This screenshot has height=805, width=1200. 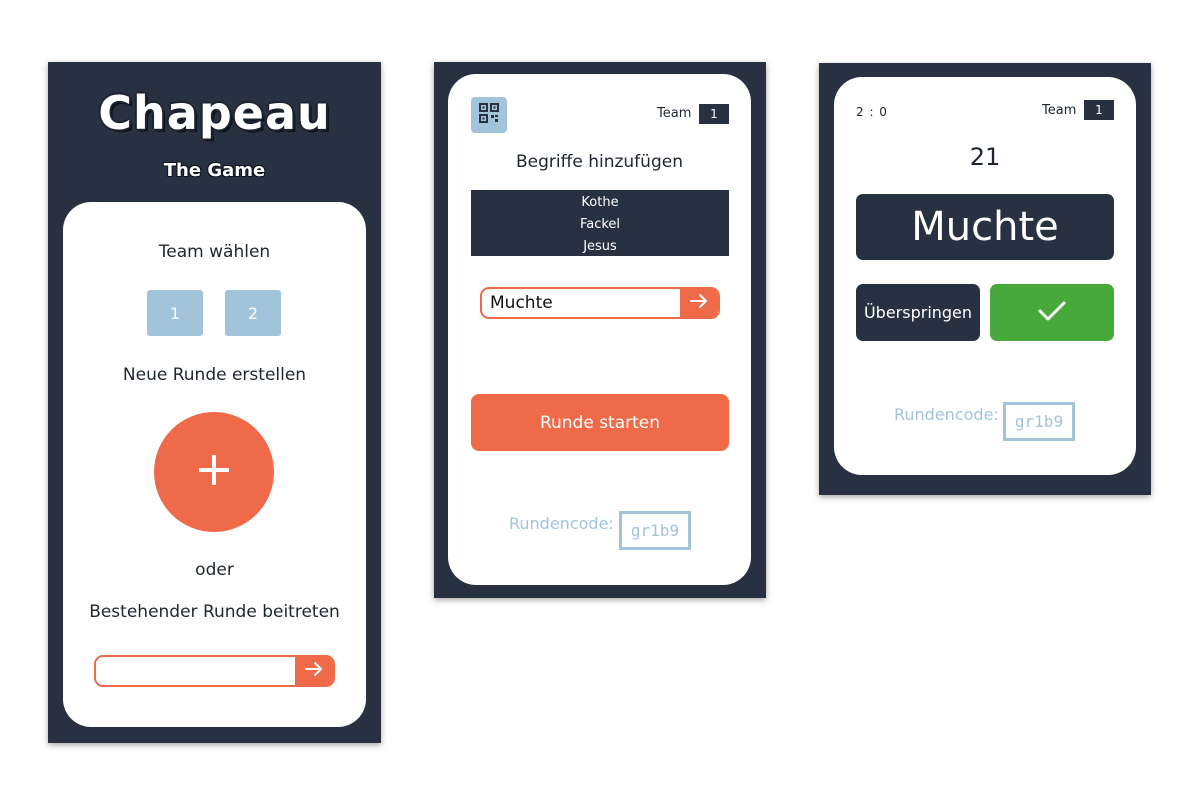 I want to click on join-code-field, so click(x=214, y=671).